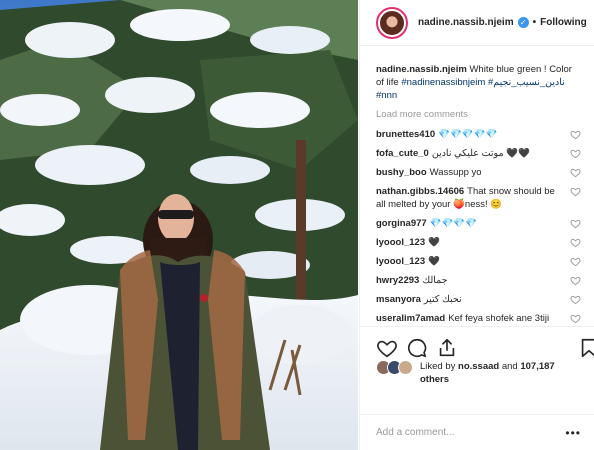 This screenshot has height=450, width=594. Describe the element at coordinates (443, 82) in the screenshot. I see `hashtag: #nadinenassibnjeim` at that location.